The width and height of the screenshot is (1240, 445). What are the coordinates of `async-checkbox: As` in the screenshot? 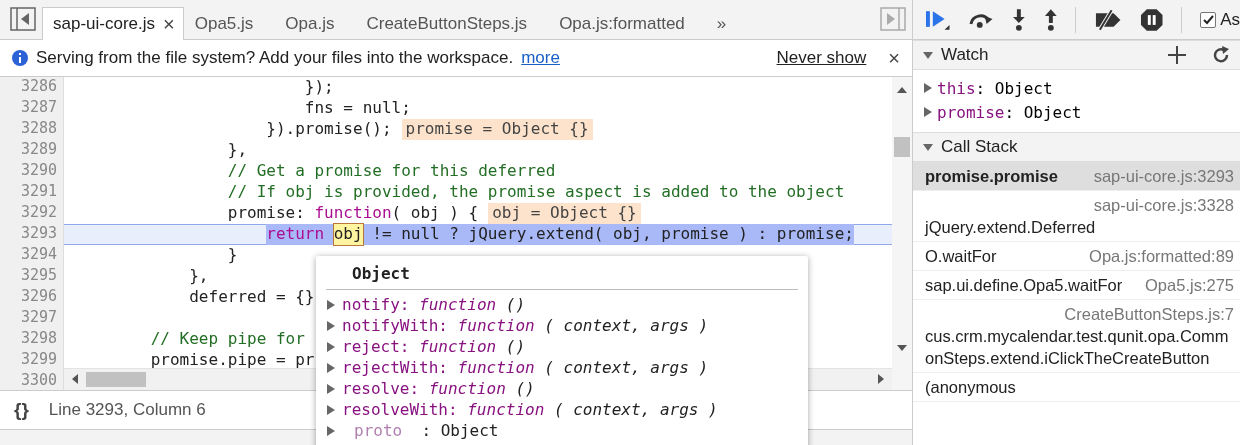 It's located at (1220, 19).